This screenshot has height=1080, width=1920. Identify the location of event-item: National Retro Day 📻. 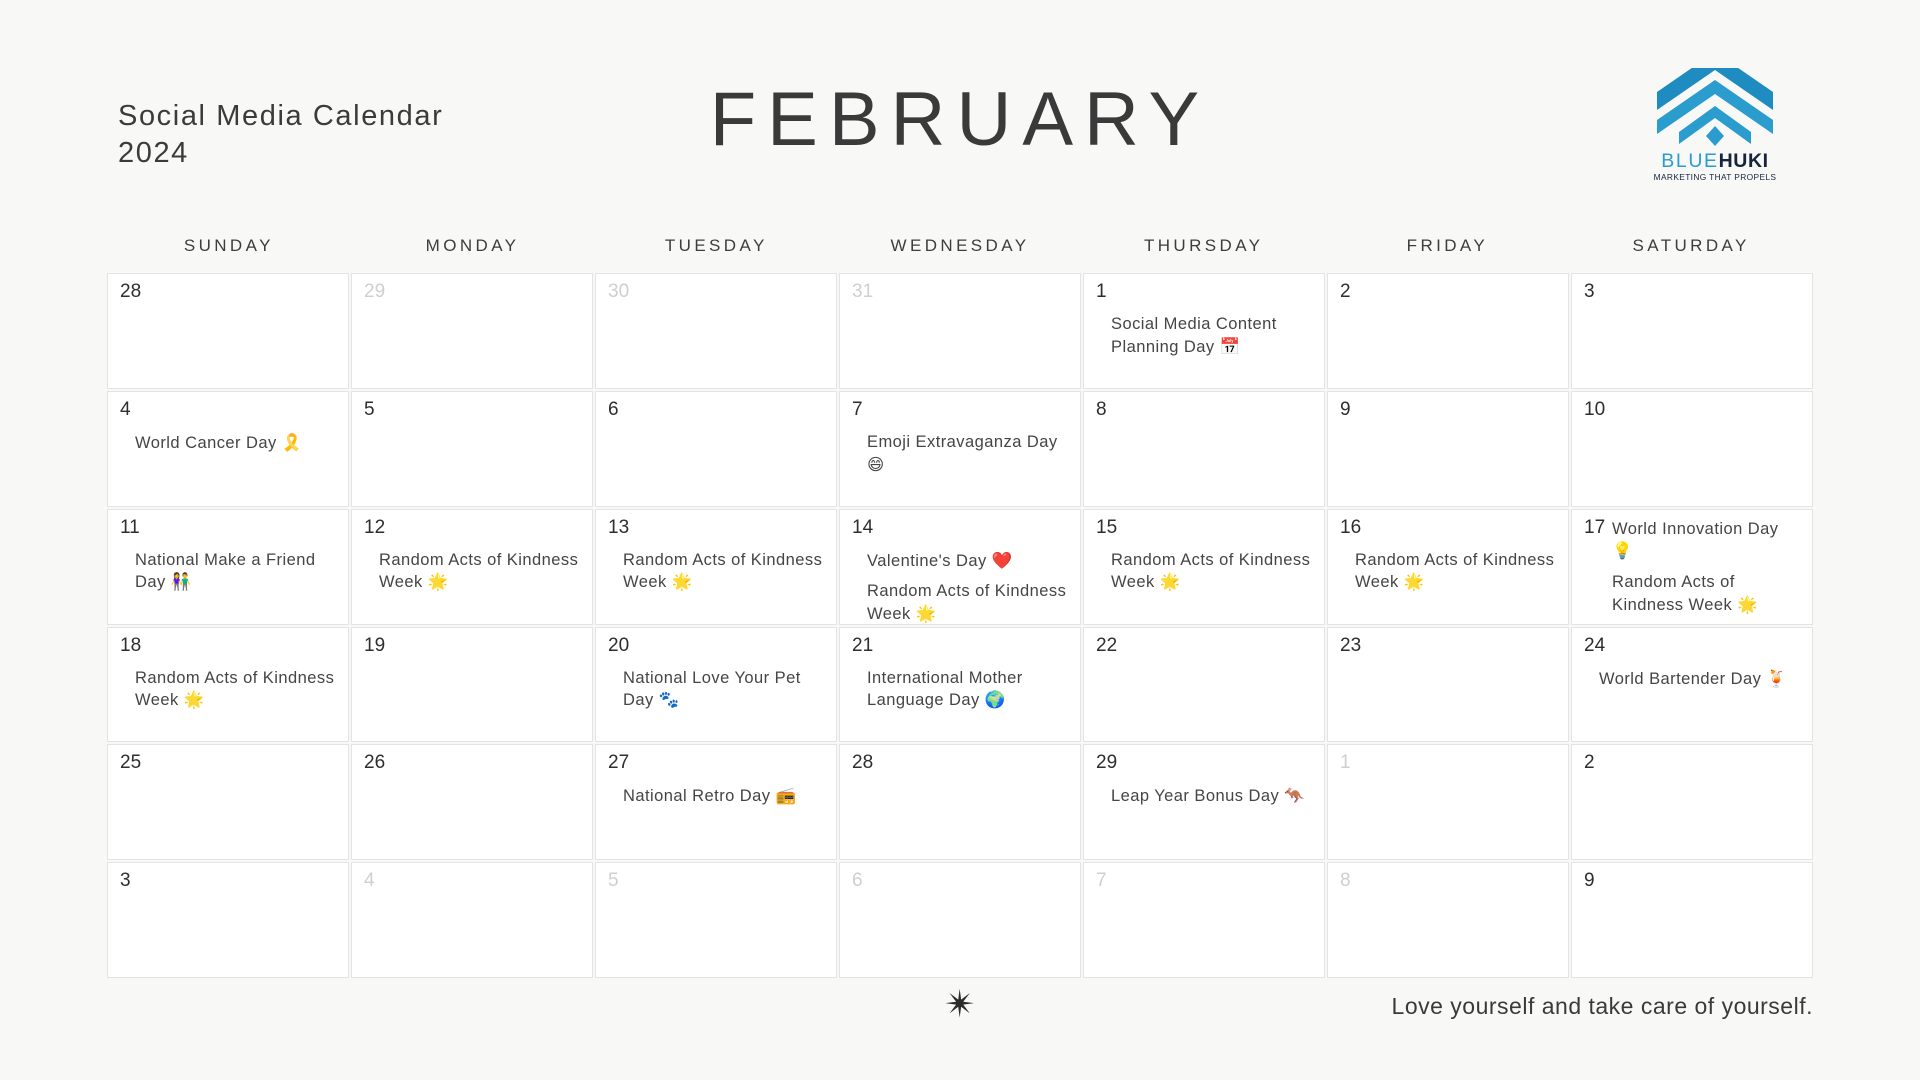
(724, 796).